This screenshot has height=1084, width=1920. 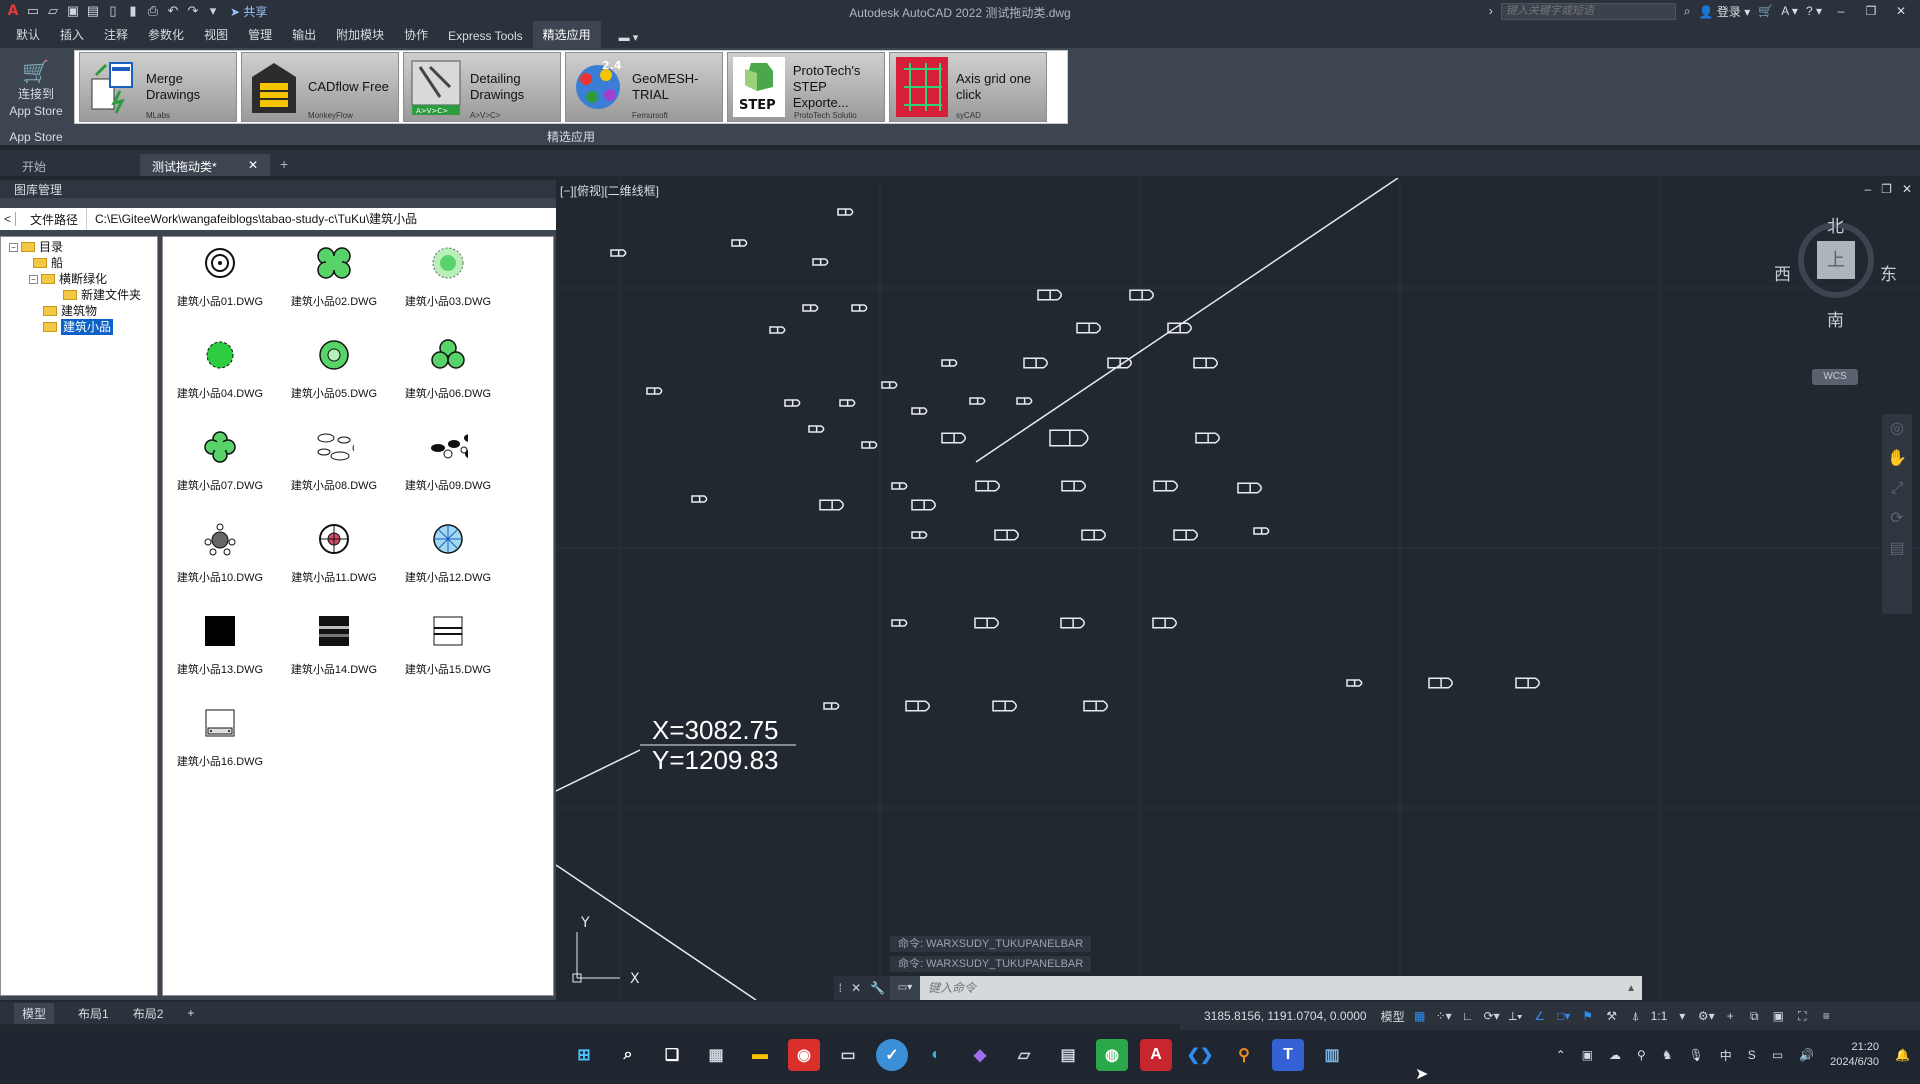 I want to click on tab-collaborate: 协作, so click(x=416, y=34).